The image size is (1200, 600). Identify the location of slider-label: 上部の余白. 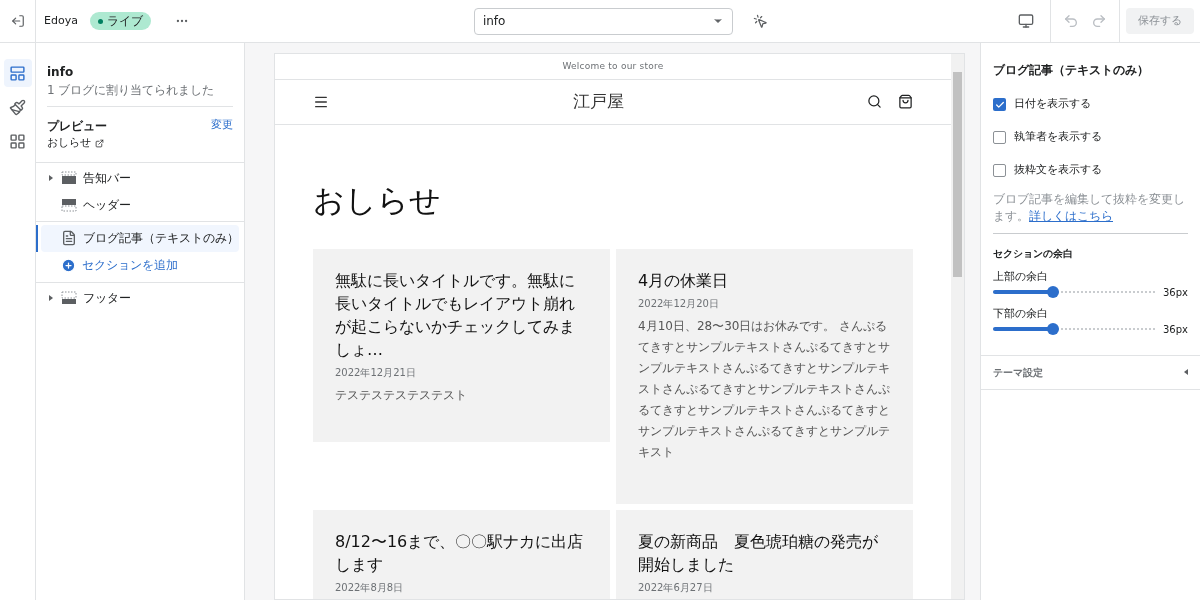
(1021, 276).